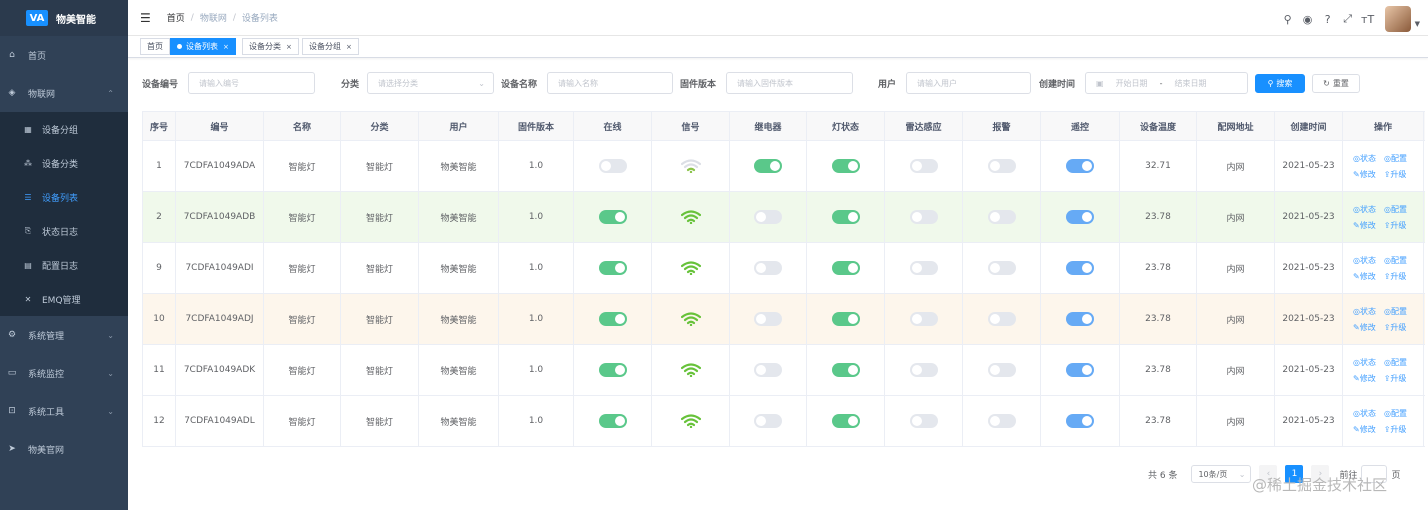 Image resolution: width=1428 pixels, height=510 pixels. What do you see at coordinates (64, 265) in the screenshot?
I see `sidebar-item: ▤ 配置日志` at bounding box center [64, 265].